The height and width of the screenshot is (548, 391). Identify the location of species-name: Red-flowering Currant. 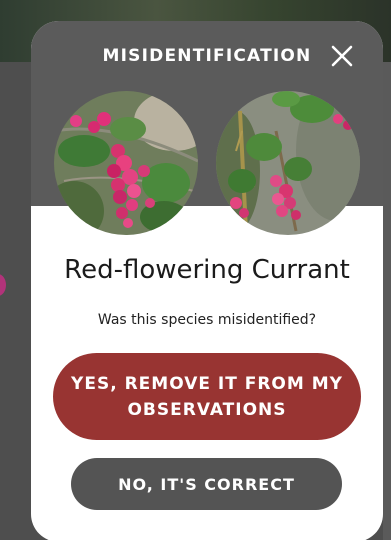
(207, 270).